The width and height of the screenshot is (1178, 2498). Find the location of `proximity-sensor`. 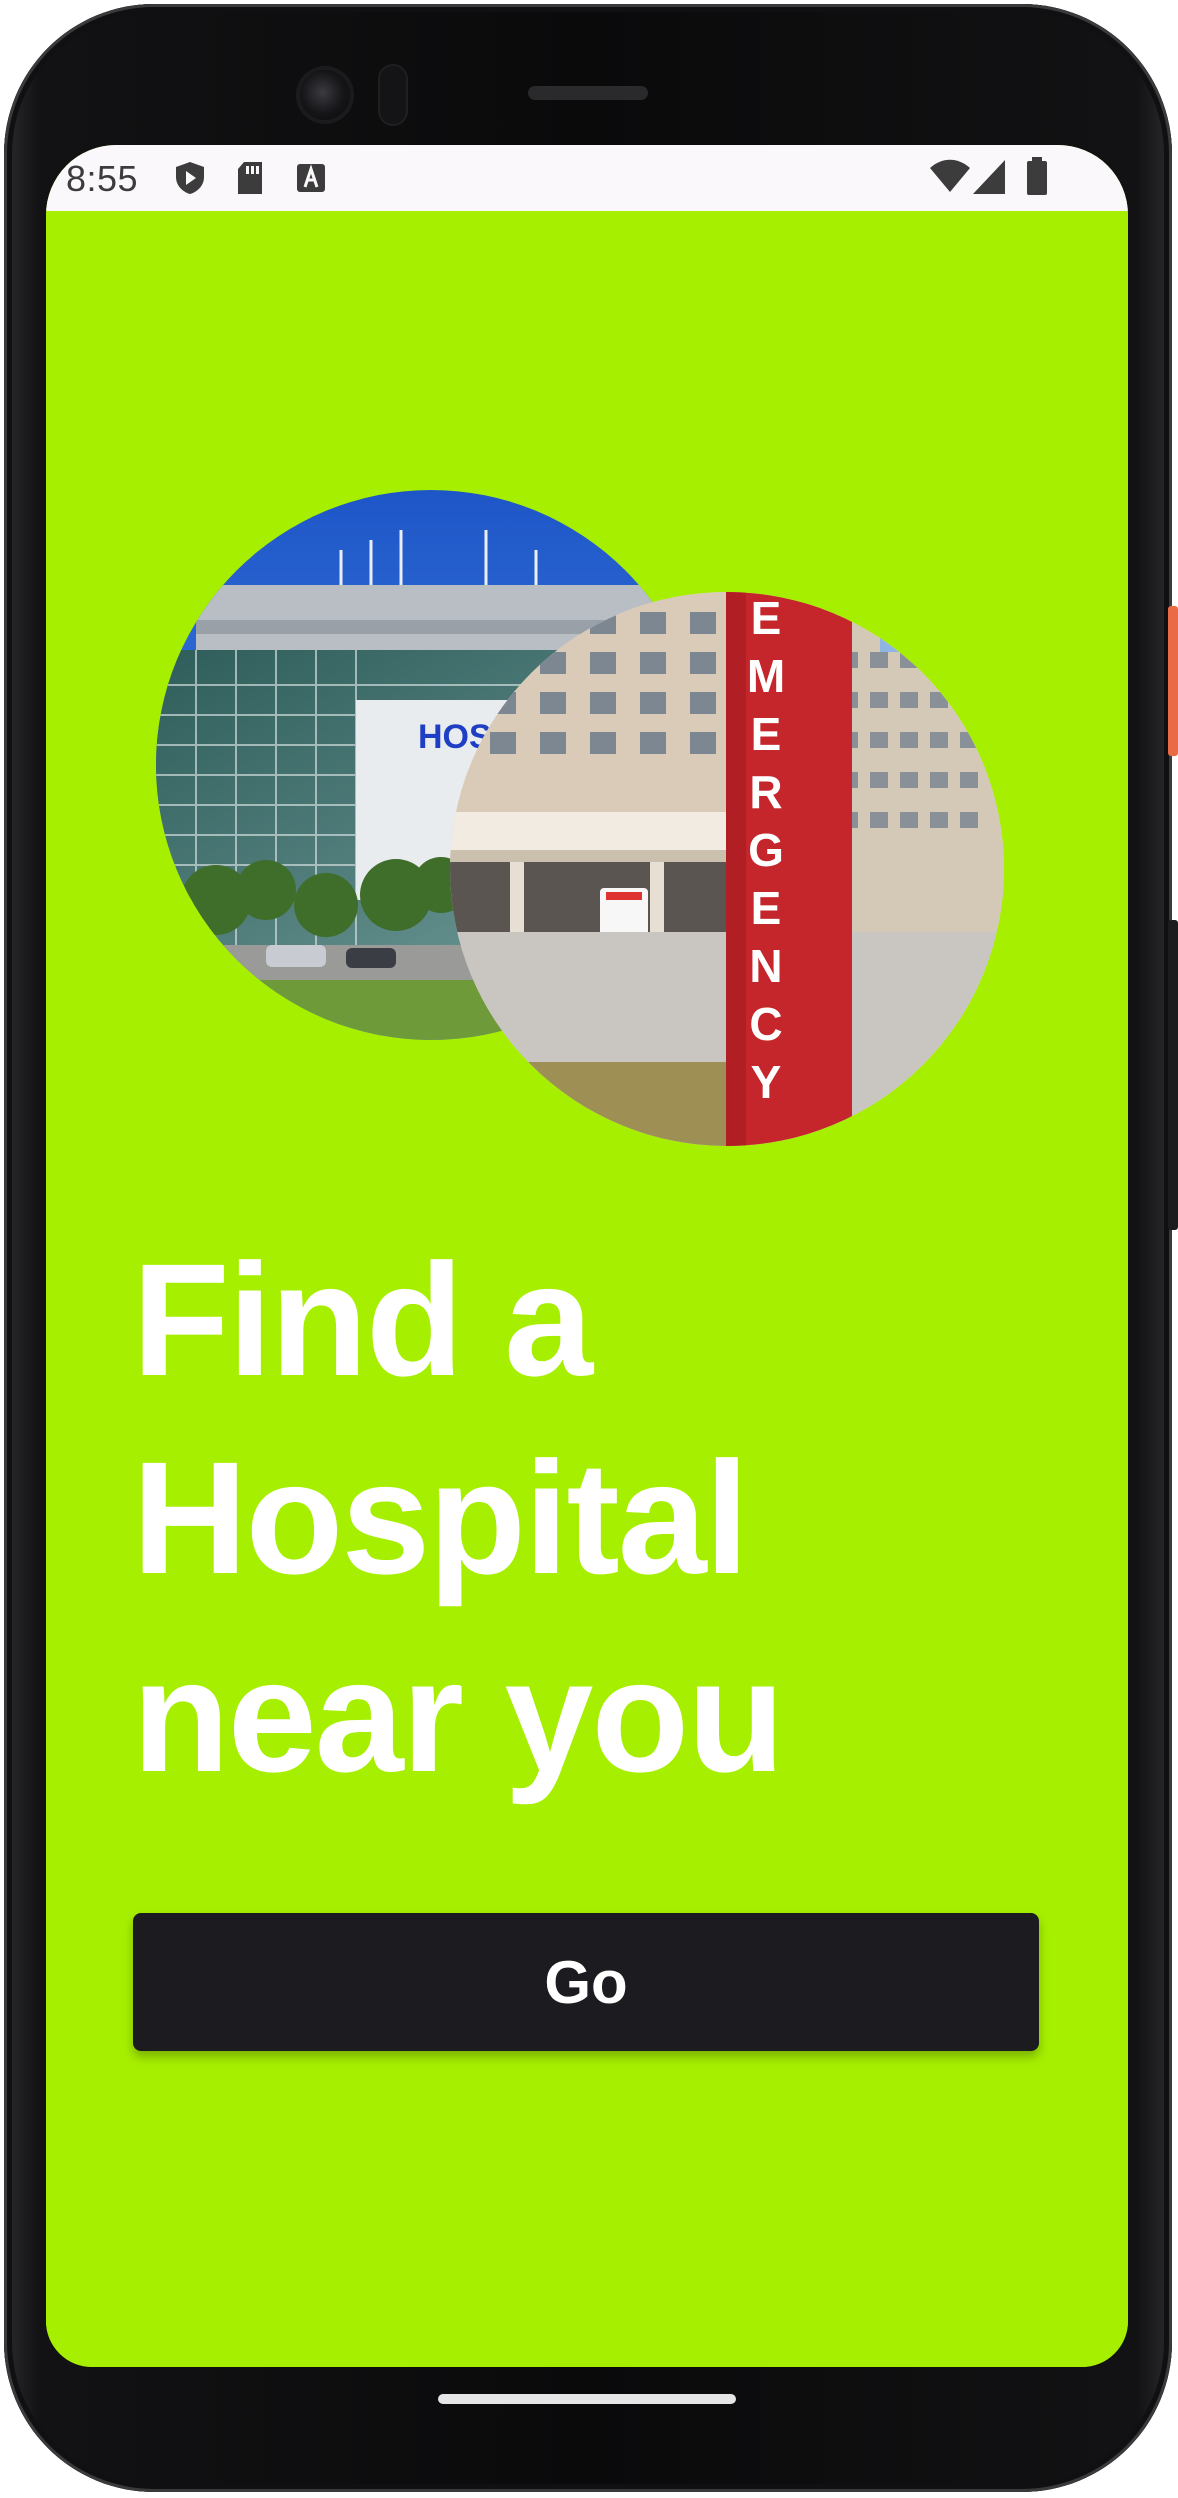

proximity-sensor is located at coordinates (393, 95).